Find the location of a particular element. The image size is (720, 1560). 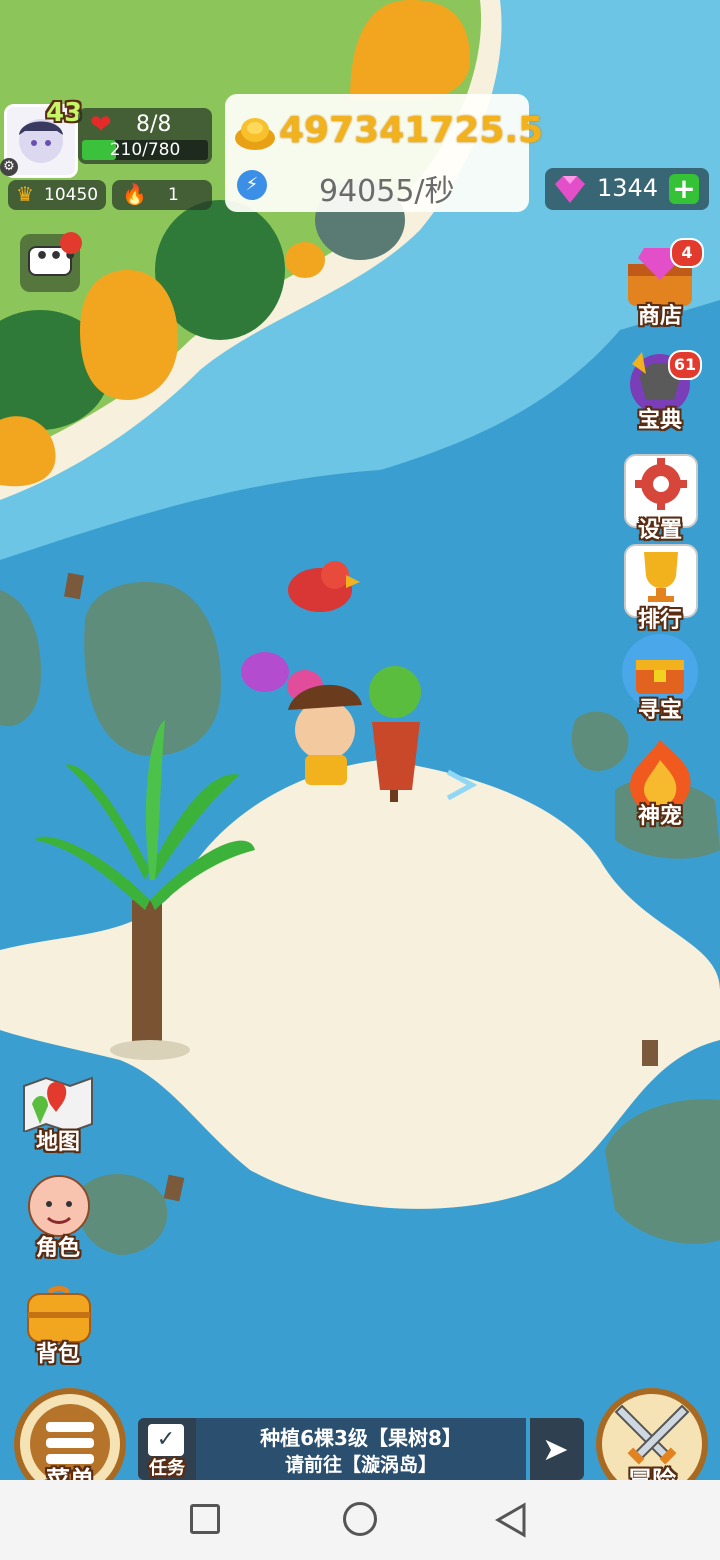

back-icon is located at coordinates (511, 1520).